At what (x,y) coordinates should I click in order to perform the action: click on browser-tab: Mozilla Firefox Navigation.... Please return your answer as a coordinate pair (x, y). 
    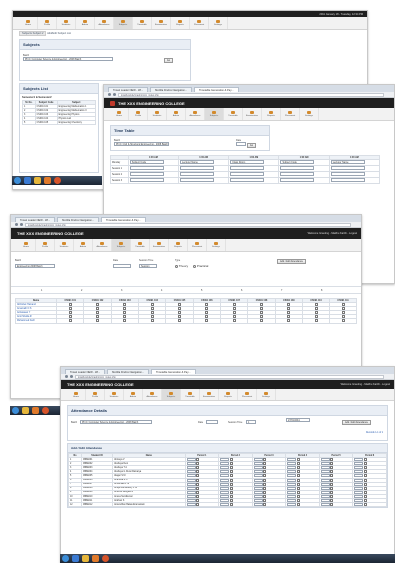
    Looking at the image, I should click on (171, 89).